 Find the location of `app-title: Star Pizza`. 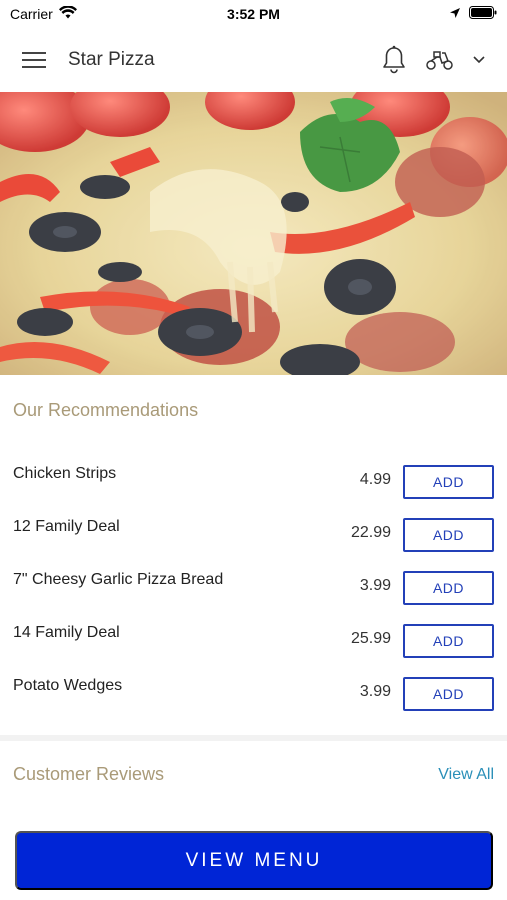

app-title: Star Pizza is located at coordinates (111, 59).